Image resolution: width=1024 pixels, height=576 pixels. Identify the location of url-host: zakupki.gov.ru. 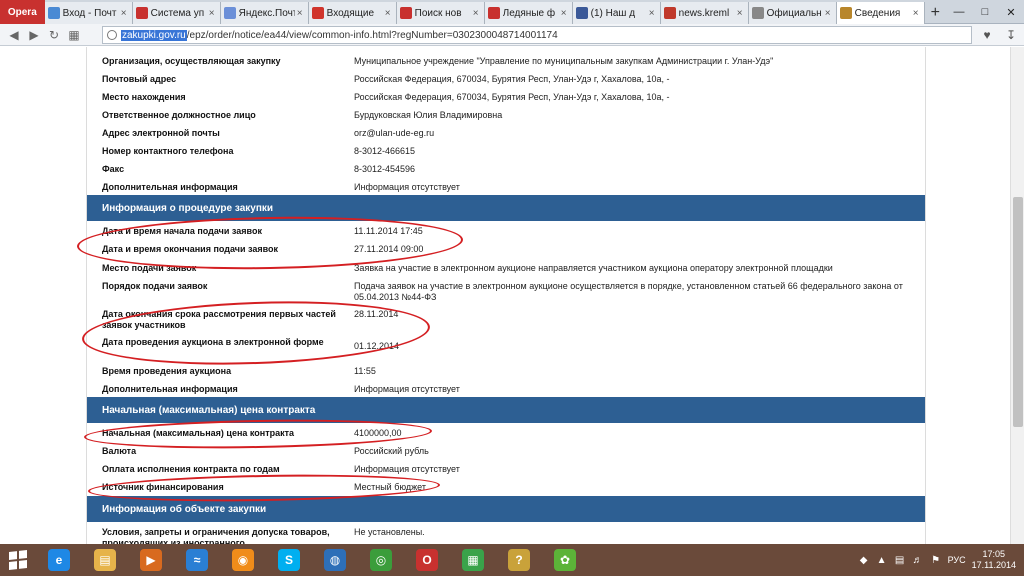
(154, 35).